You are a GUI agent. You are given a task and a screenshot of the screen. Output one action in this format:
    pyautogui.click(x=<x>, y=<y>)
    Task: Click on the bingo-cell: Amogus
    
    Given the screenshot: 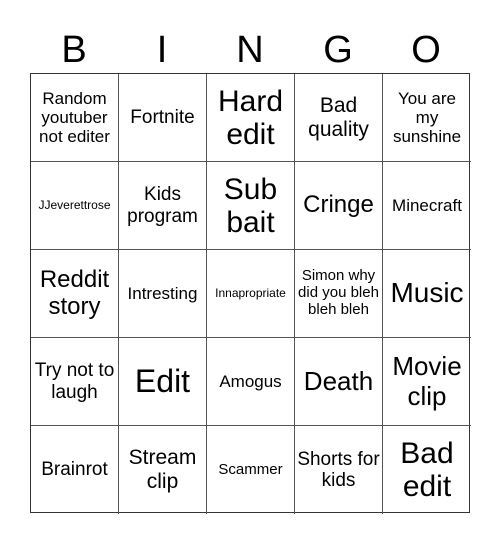 What is the action you would take?
    pyautogui.click(x=251, y=382)
    